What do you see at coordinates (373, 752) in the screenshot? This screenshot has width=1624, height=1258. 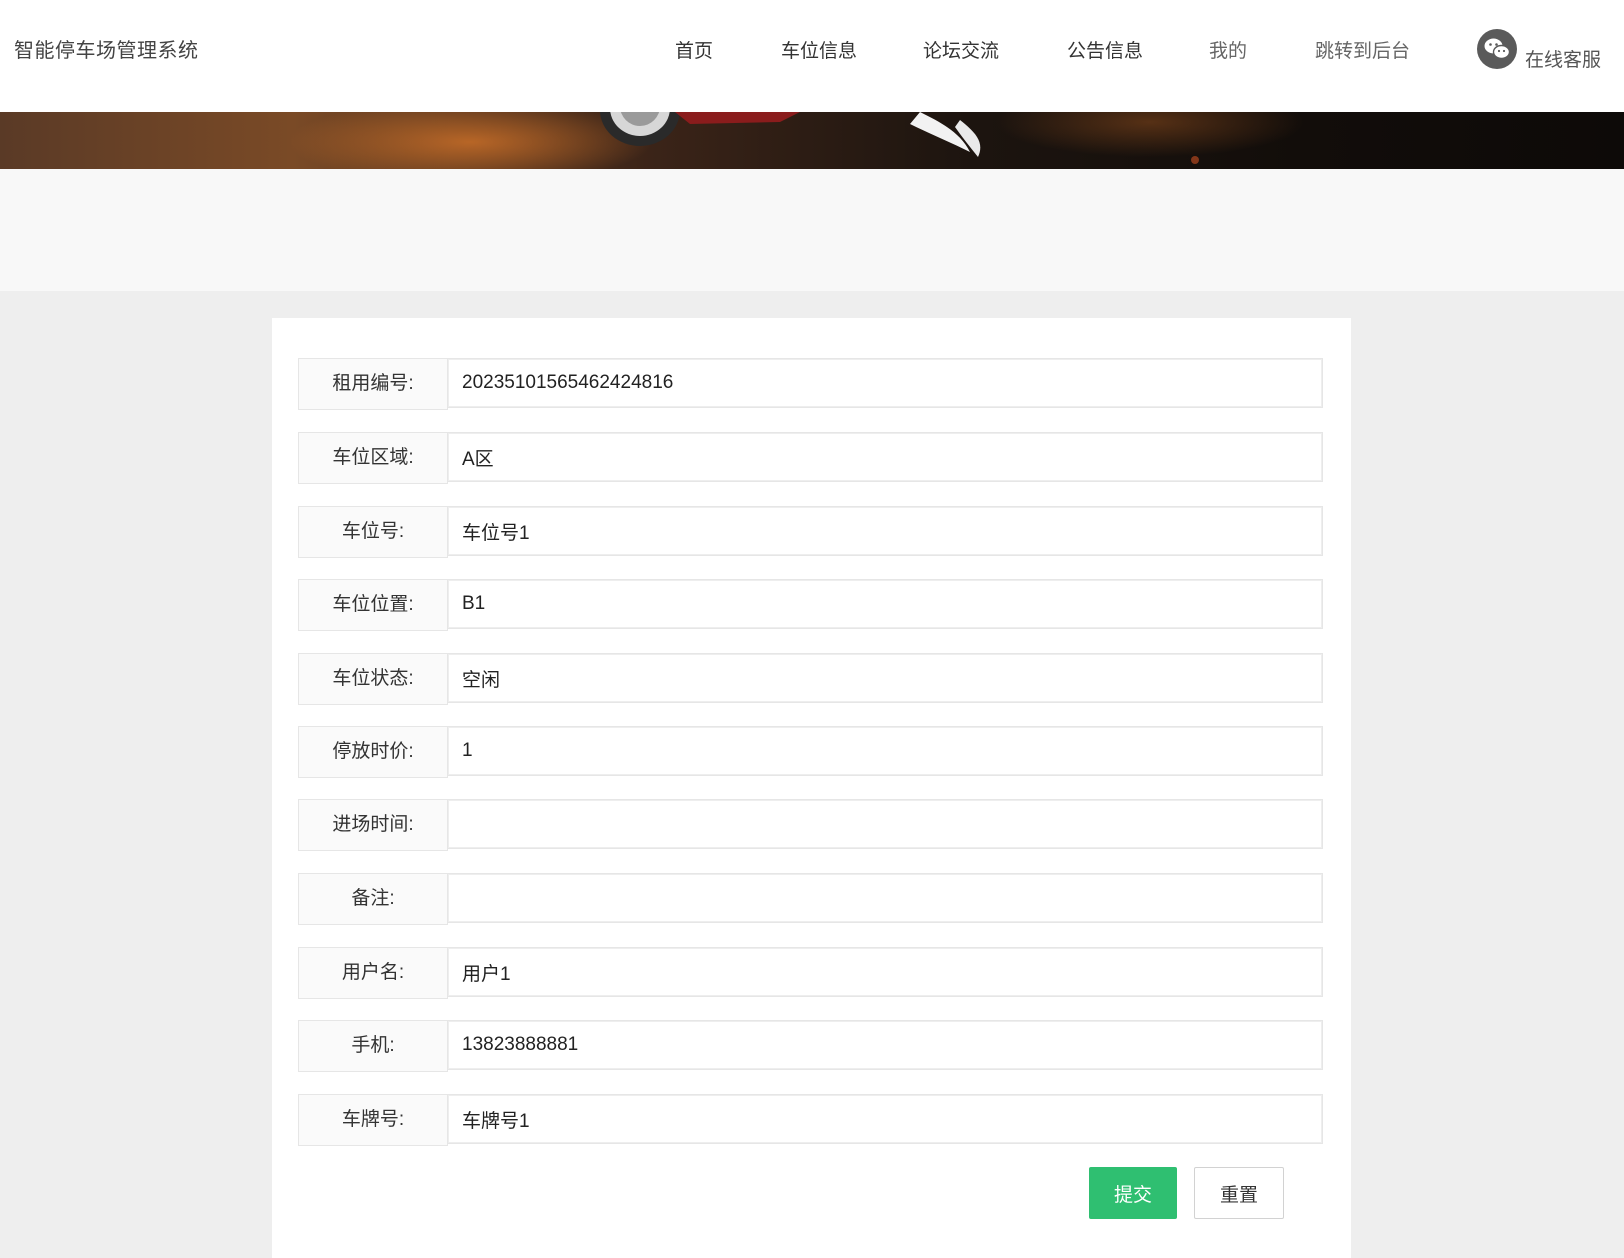 I see `label-price: 停放时价:` at bounding box center [373, 752].